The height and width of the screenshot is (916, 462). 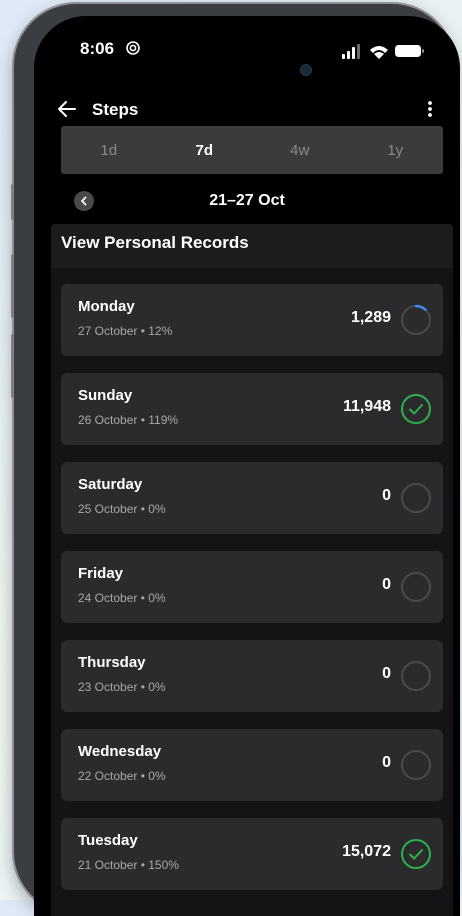 What do you see at coordinates (351, 51) in the screenshot?
I see `signal-icon` at bounding box center [351, 51].